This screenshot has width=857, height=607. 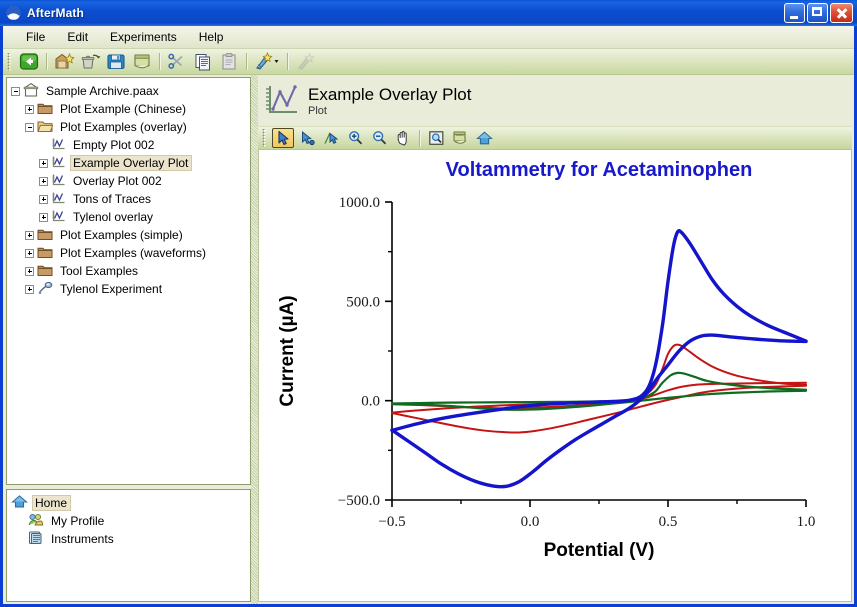 What do you see at coordinates (129, 181) in the screenshot?
I see `tree-item-overlay-plot-002: Overlay Plot 002` at bounding box center [129, 181].